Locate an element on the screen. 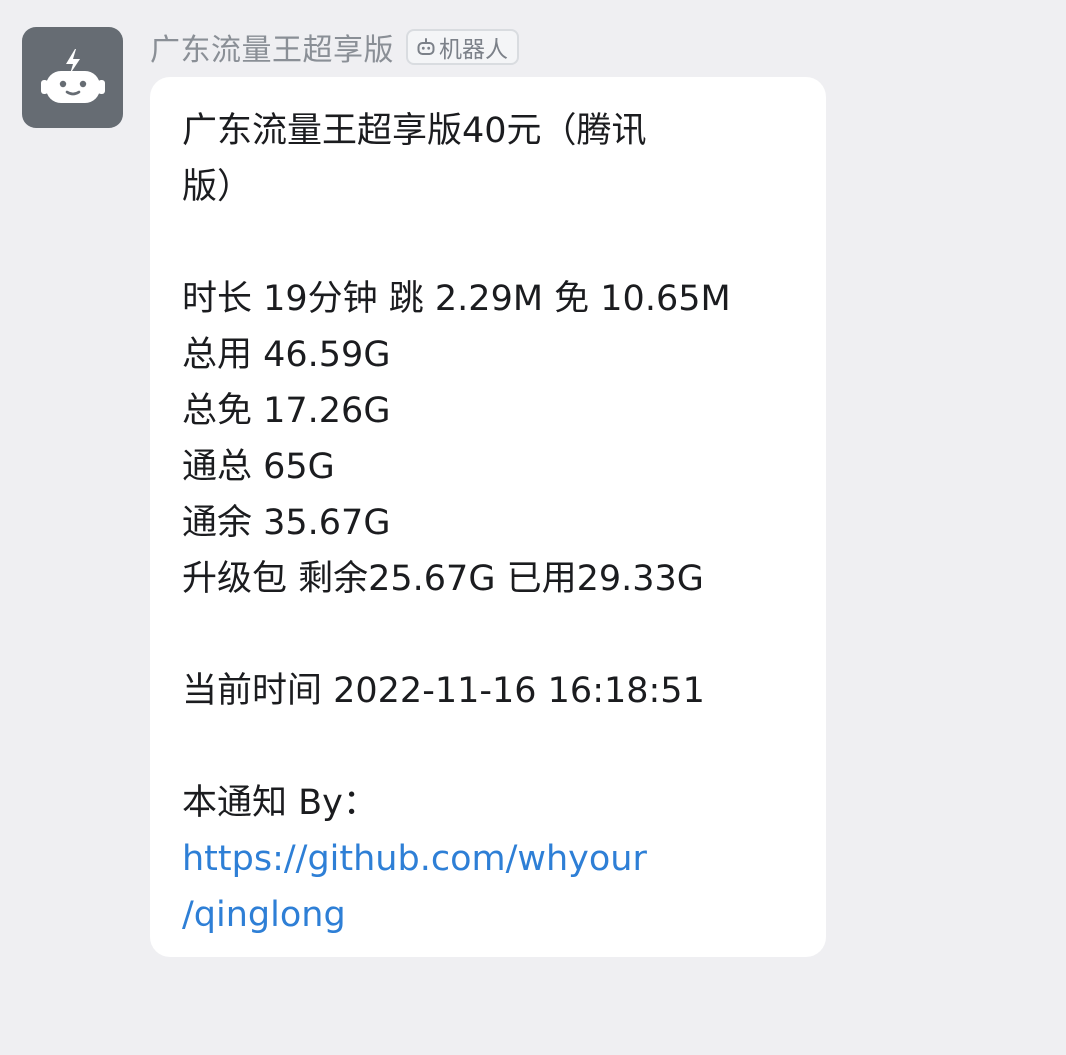  sender-avatar is located at coordinates (72, 77).